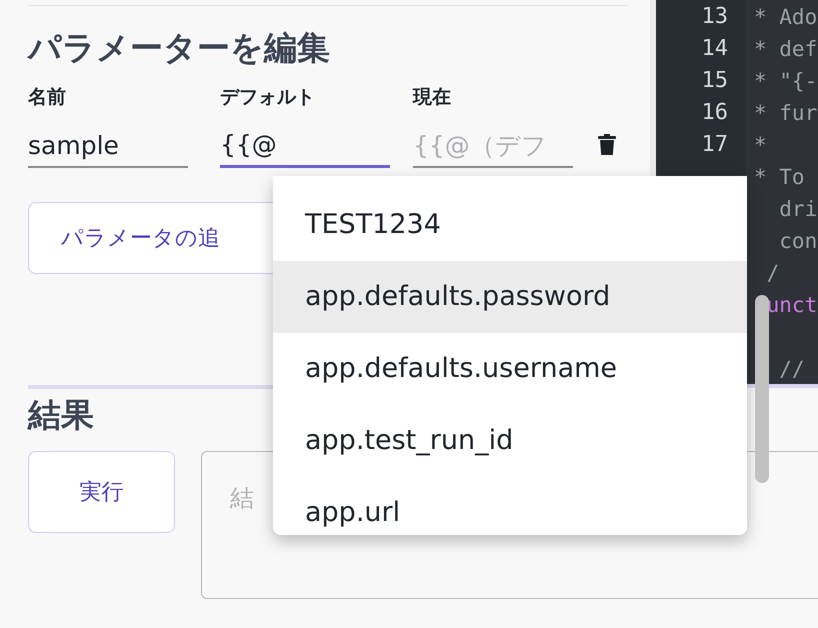  What do you see at coordinates (607, 145) in the screenshot?
I see `trash-icon` at bounding box center [607, 145].